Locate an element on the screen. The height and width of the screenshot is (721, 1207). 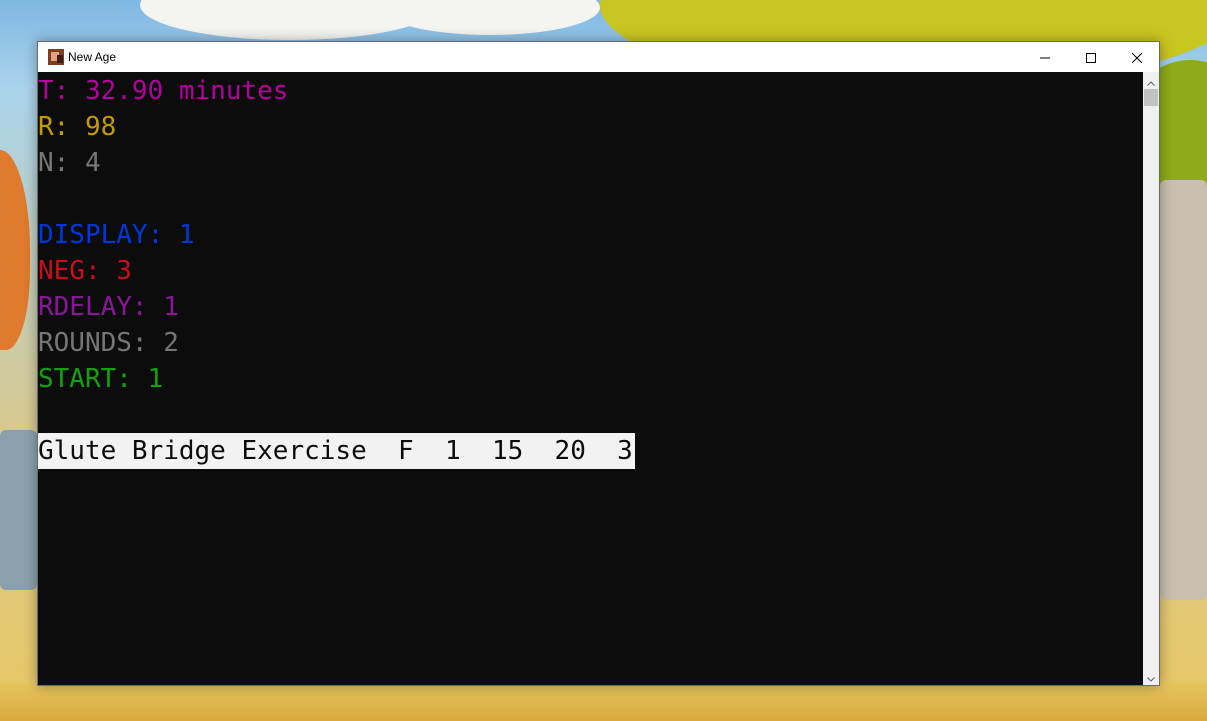
close-icon is located at coordinates (1137, 57).